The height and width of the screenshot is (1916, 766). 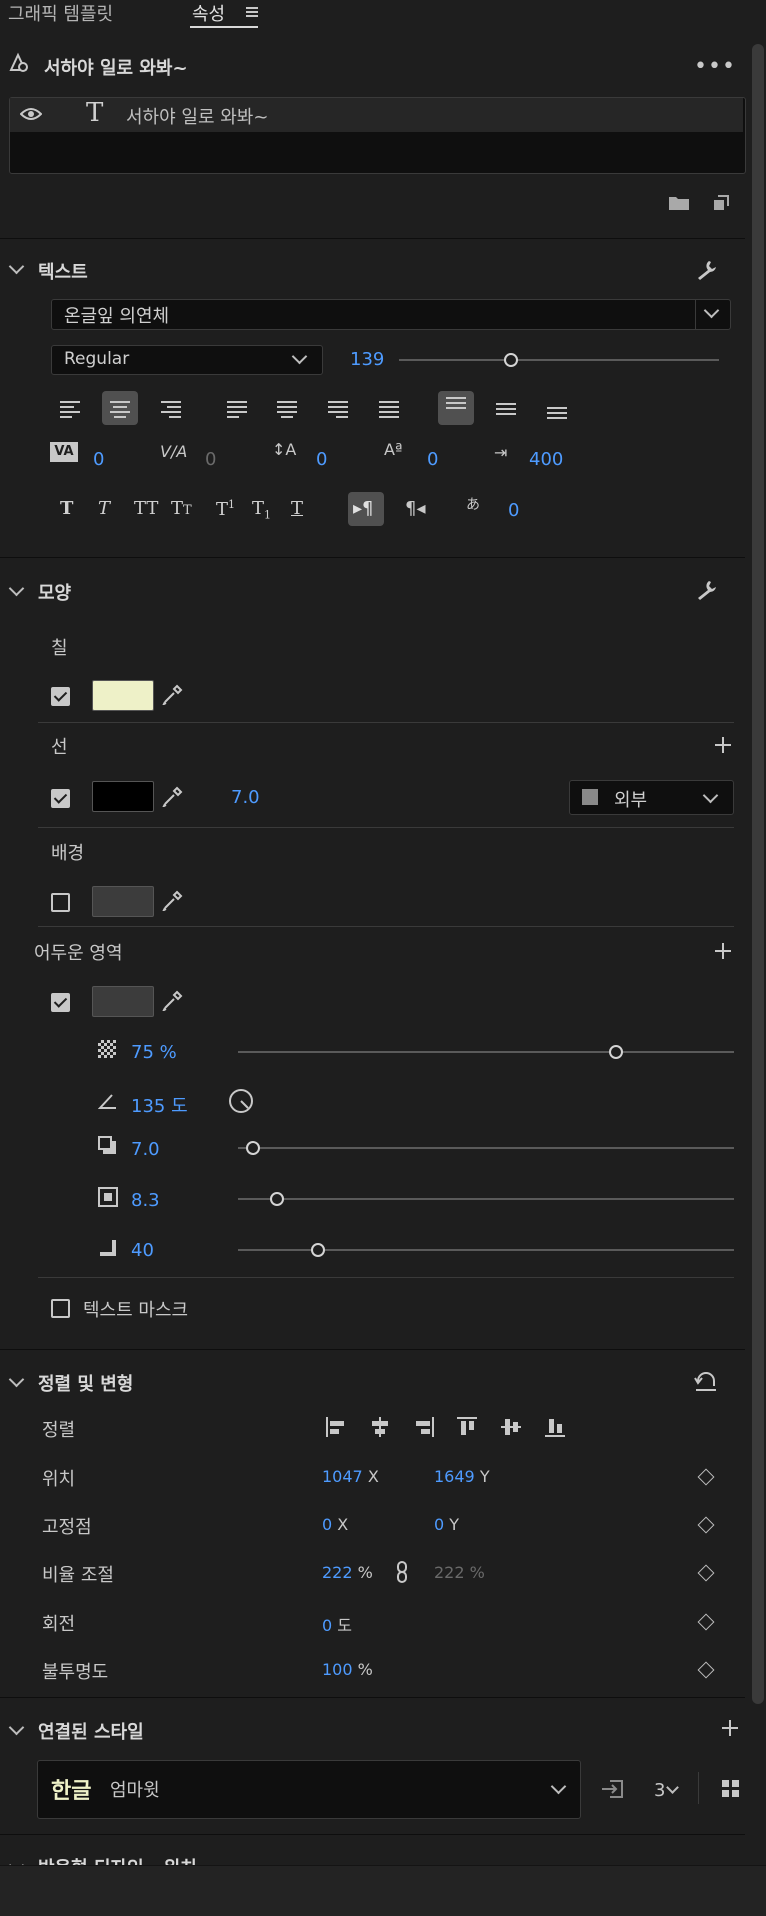 What do you see at coordinates (60, 798) in the screenshot?
I see `stroke-checkbox` at bounding box center [60, 798].